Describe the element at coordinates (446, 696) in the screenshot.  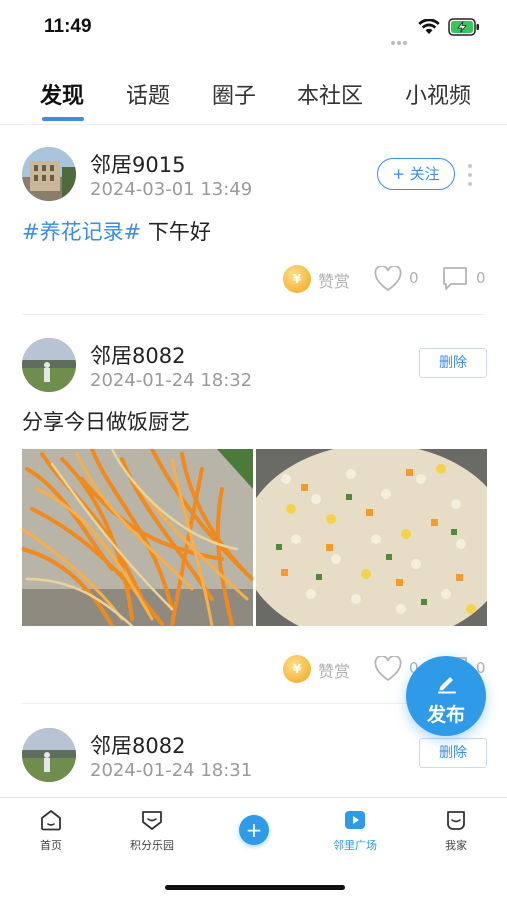
I see `publish-button: 发布` at that location.